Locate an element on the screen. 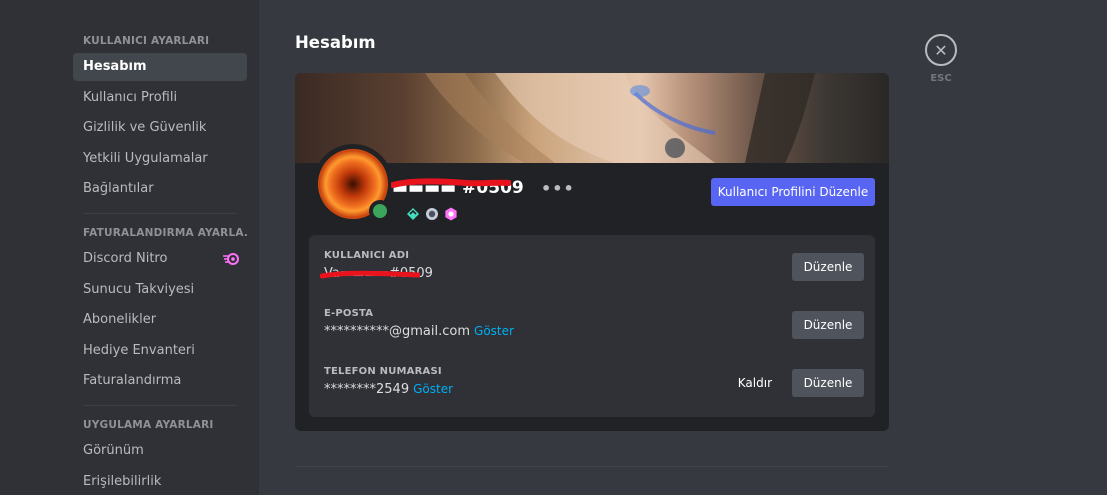 This screenshot has height=495, width=1107. page-title: Hesabım is located at coordinates (335, 42).